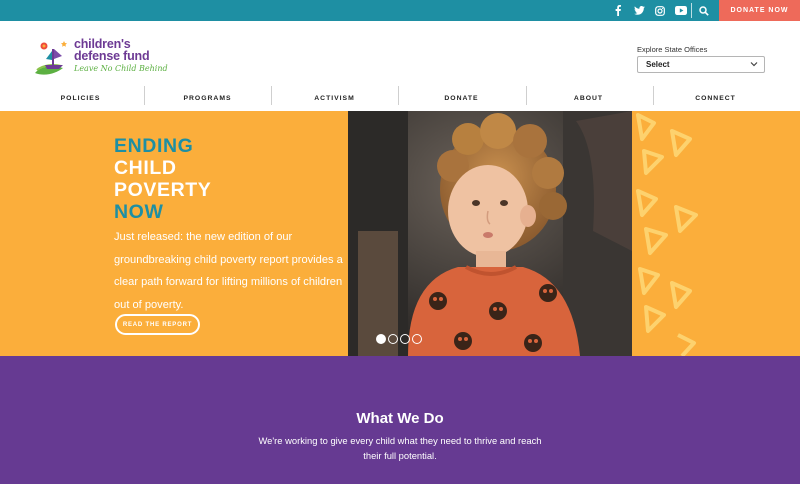 This screenshot has height=484, width=800. Describe the element at coordinates (681, 10) in the screenshot. I see `youtube-icon` at that location.